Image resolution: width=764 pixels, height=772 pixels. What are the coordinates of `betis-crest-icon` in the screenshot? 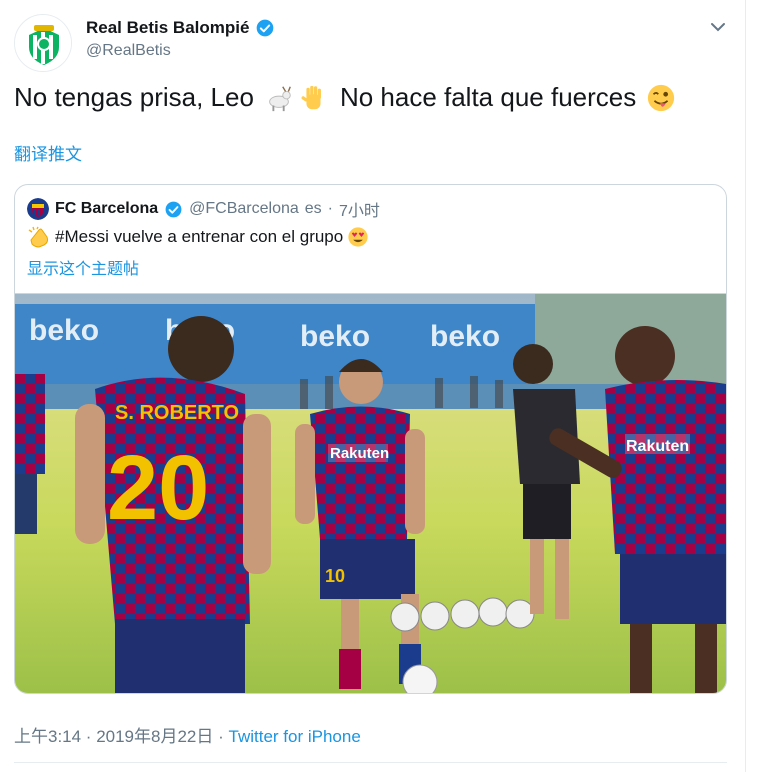 It's located at (43, 43).